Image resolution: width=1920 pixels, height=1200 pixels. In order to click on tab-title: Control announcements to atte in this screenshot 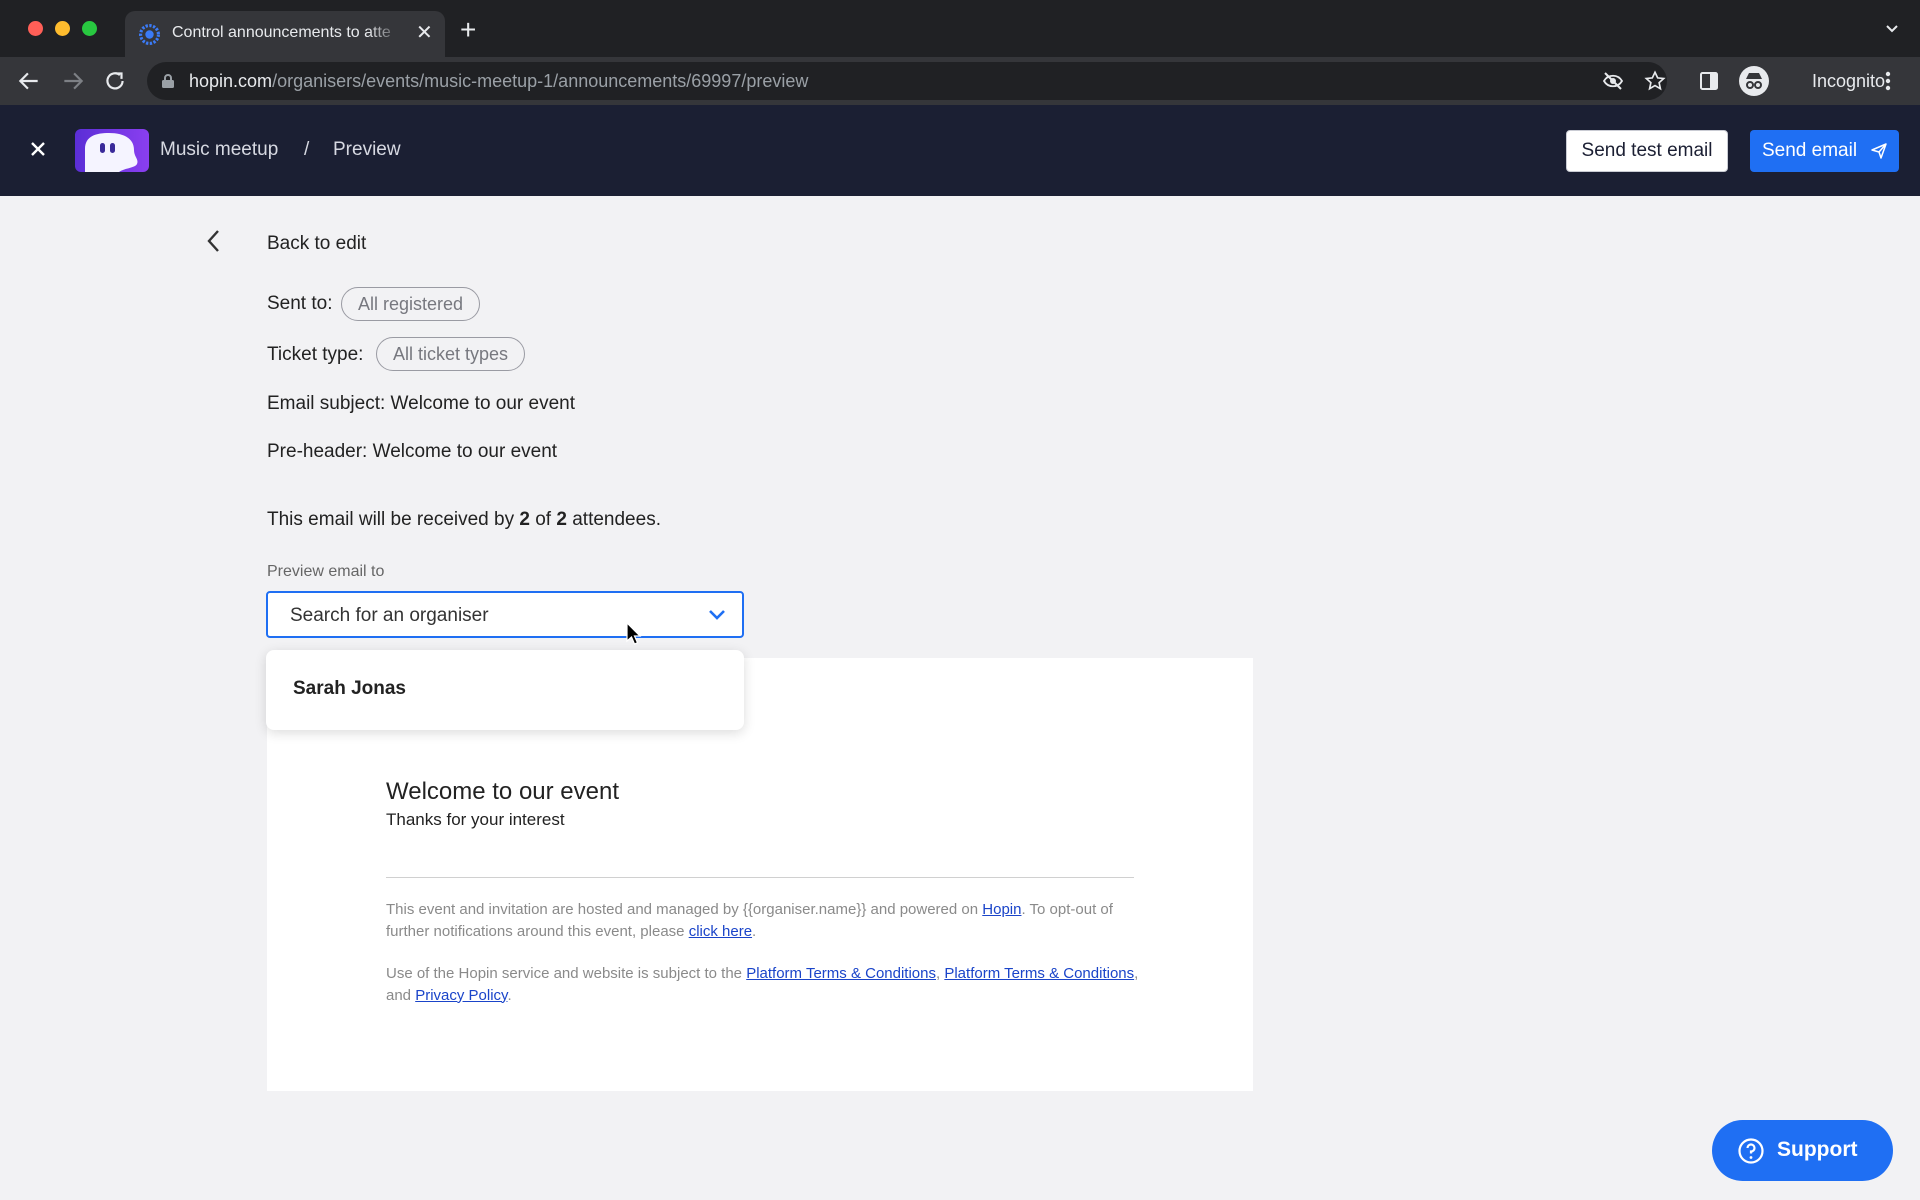, I will do `click(281, 32)`.